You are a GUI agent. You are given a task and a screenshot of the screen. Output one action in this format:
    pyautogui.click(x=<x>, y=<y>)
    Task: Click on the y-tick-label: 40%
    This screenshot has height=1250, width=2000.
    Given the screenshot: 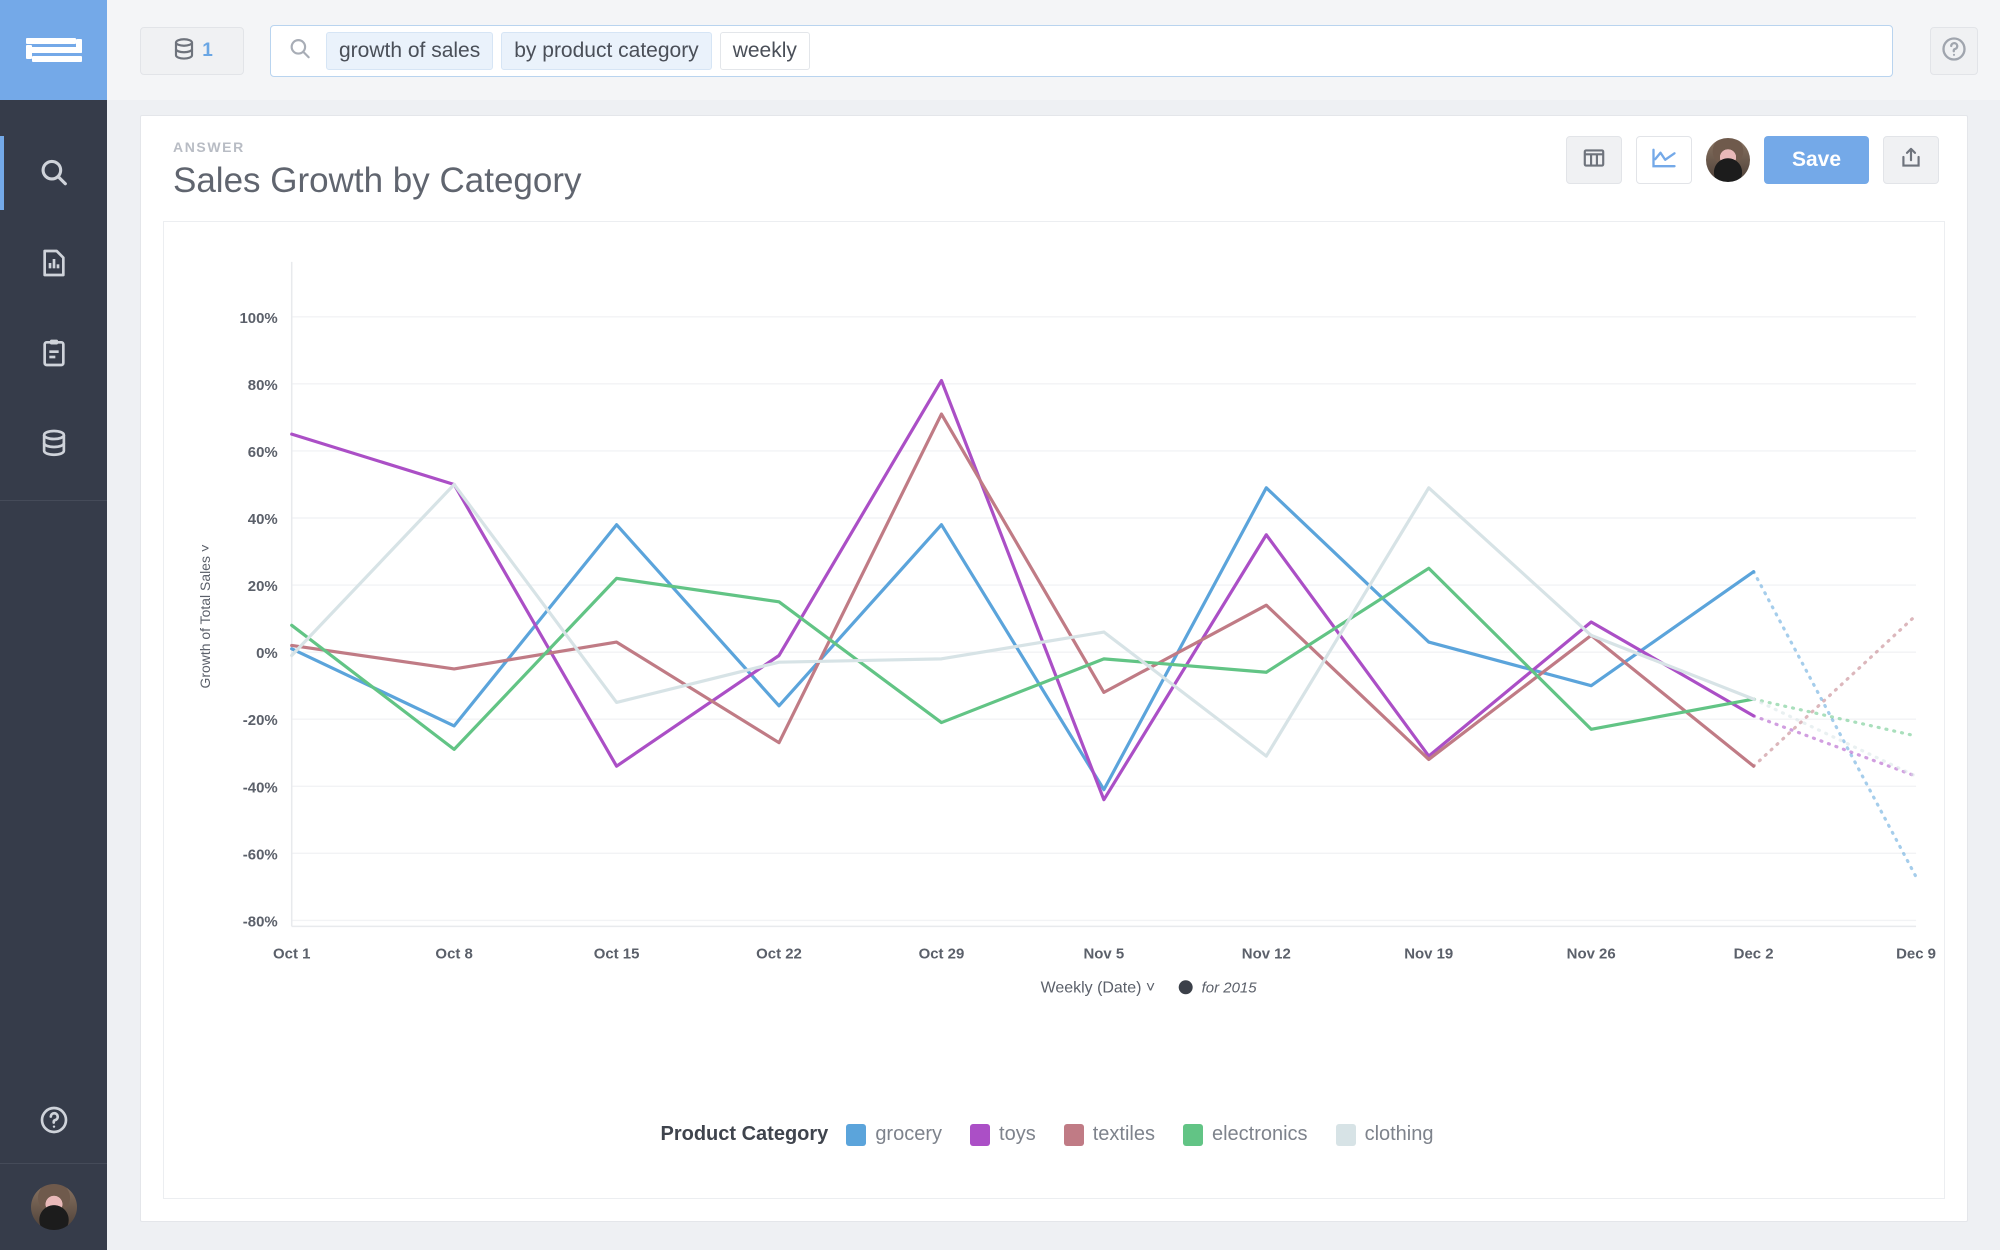 What is the action you would take?
    pyautogui.click(x=263, y=519)
    